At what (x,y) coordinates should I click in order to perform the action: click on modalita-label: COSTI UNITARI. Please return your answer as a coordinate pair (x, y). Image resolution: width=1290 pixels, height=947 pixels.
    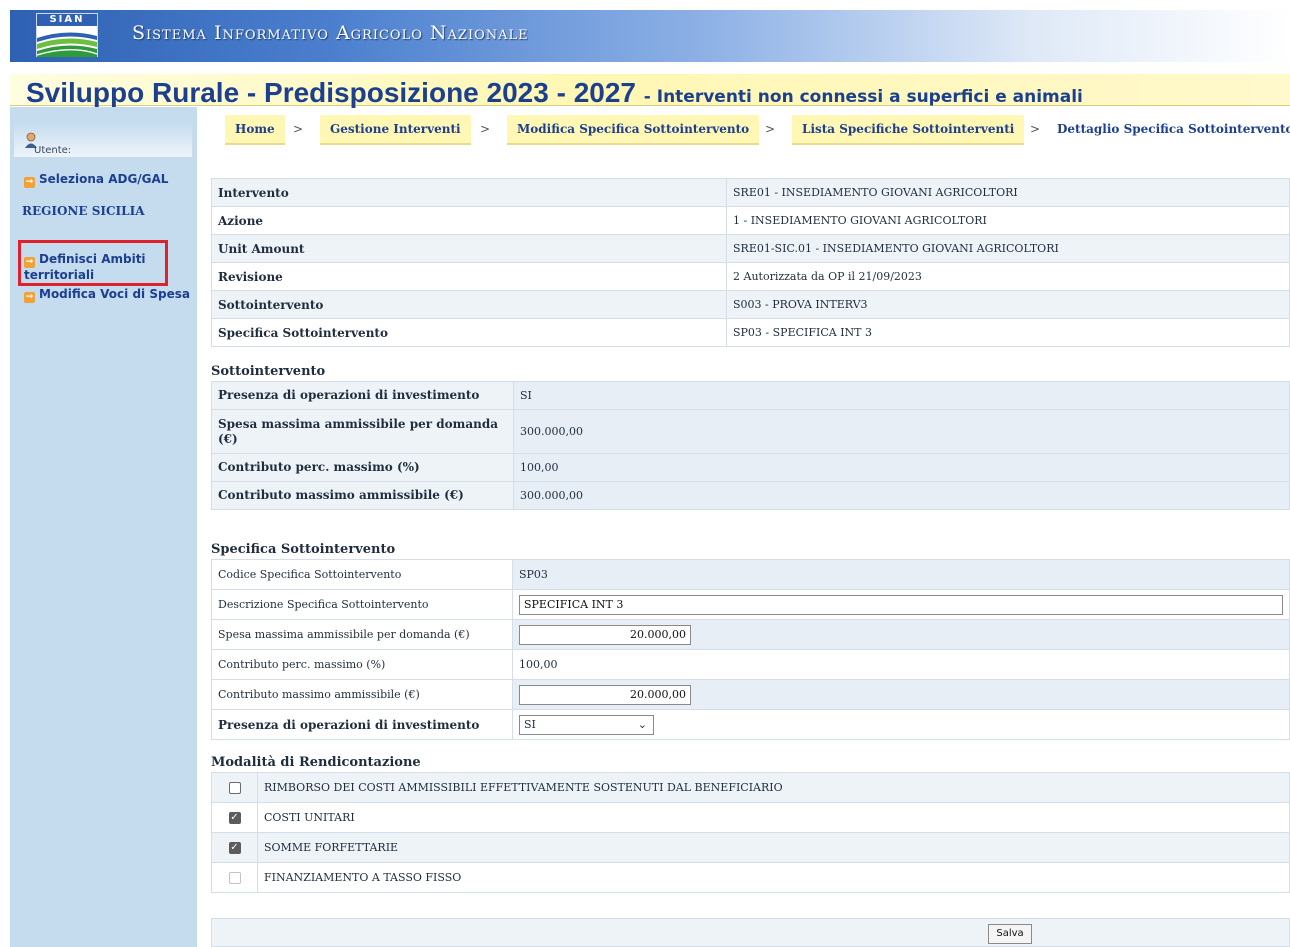
    Looking at the image, I should click on (773, 817).